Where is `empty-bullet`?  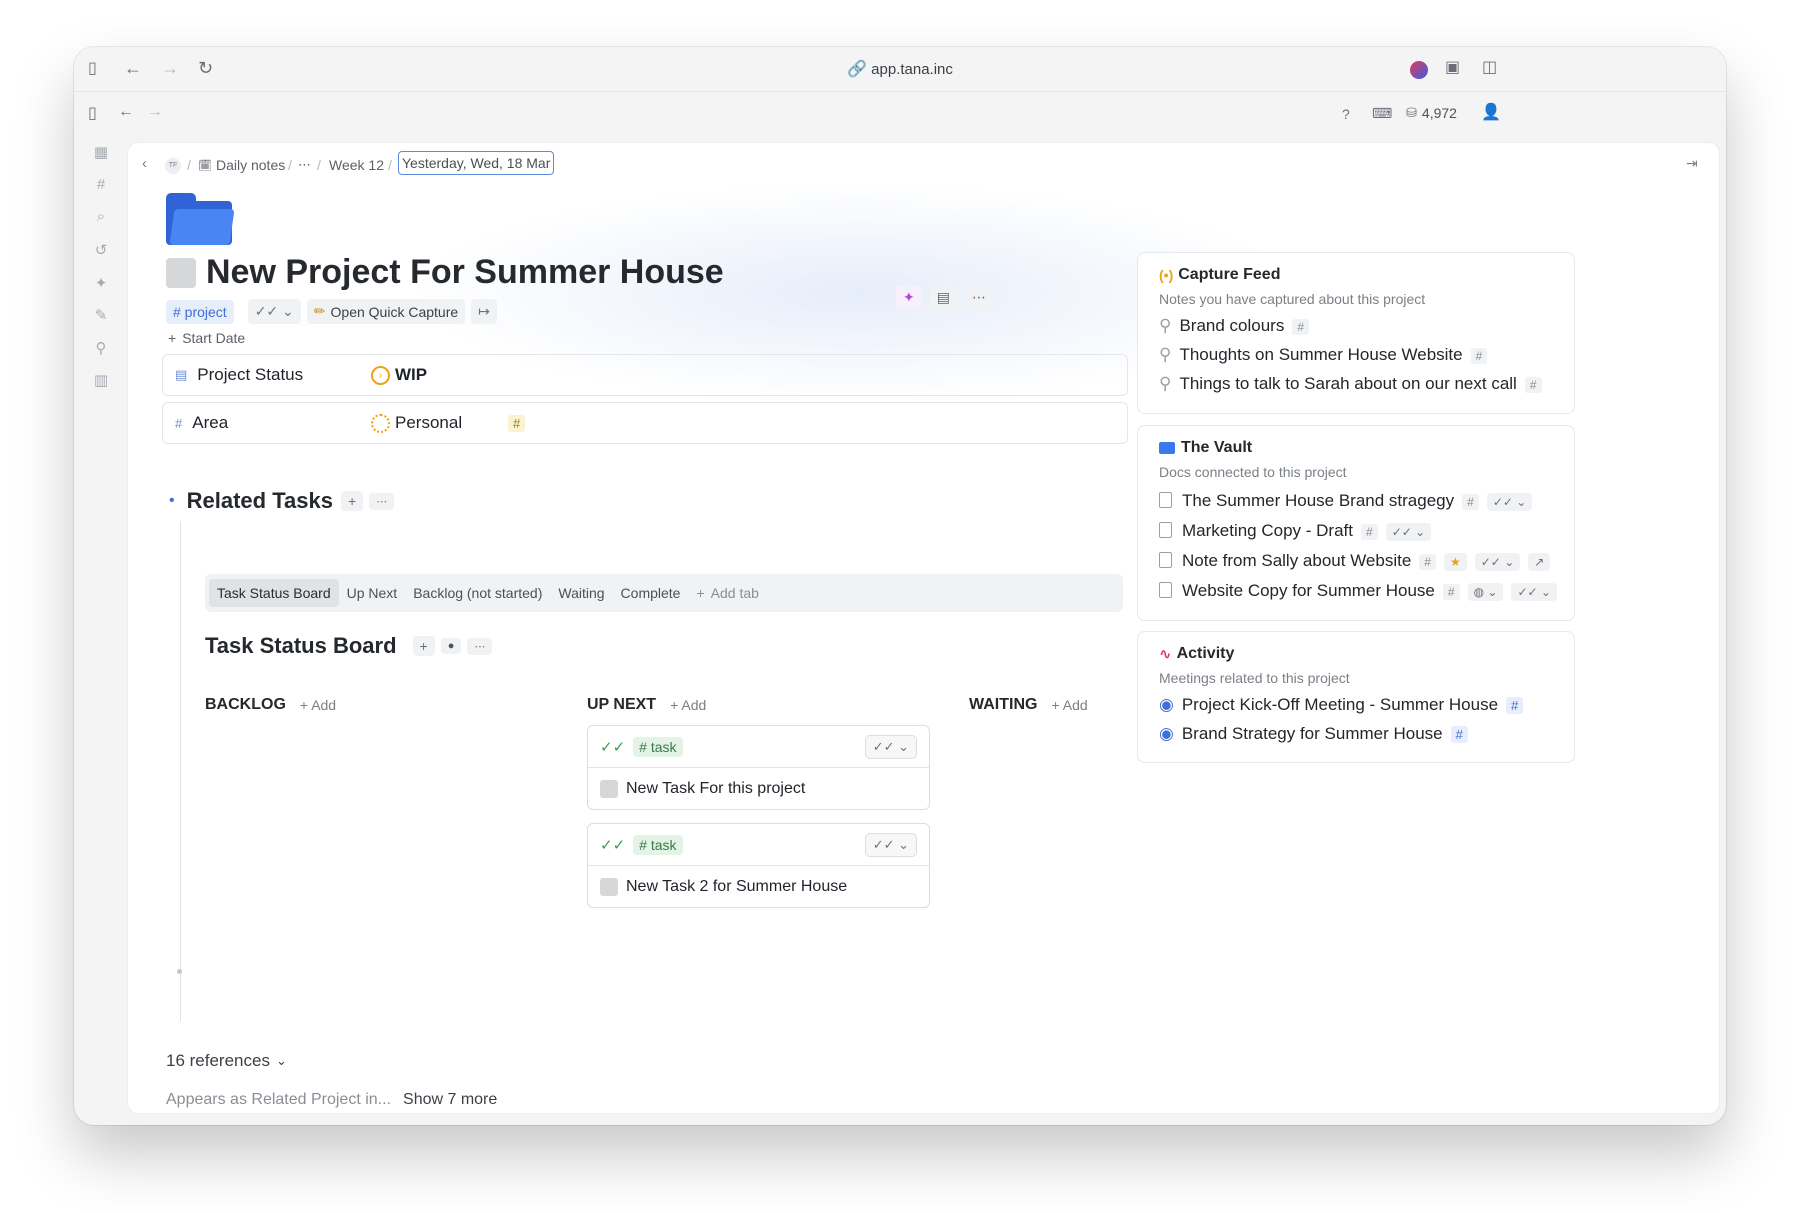 empty-bullet is located at coordinates (179, 971).